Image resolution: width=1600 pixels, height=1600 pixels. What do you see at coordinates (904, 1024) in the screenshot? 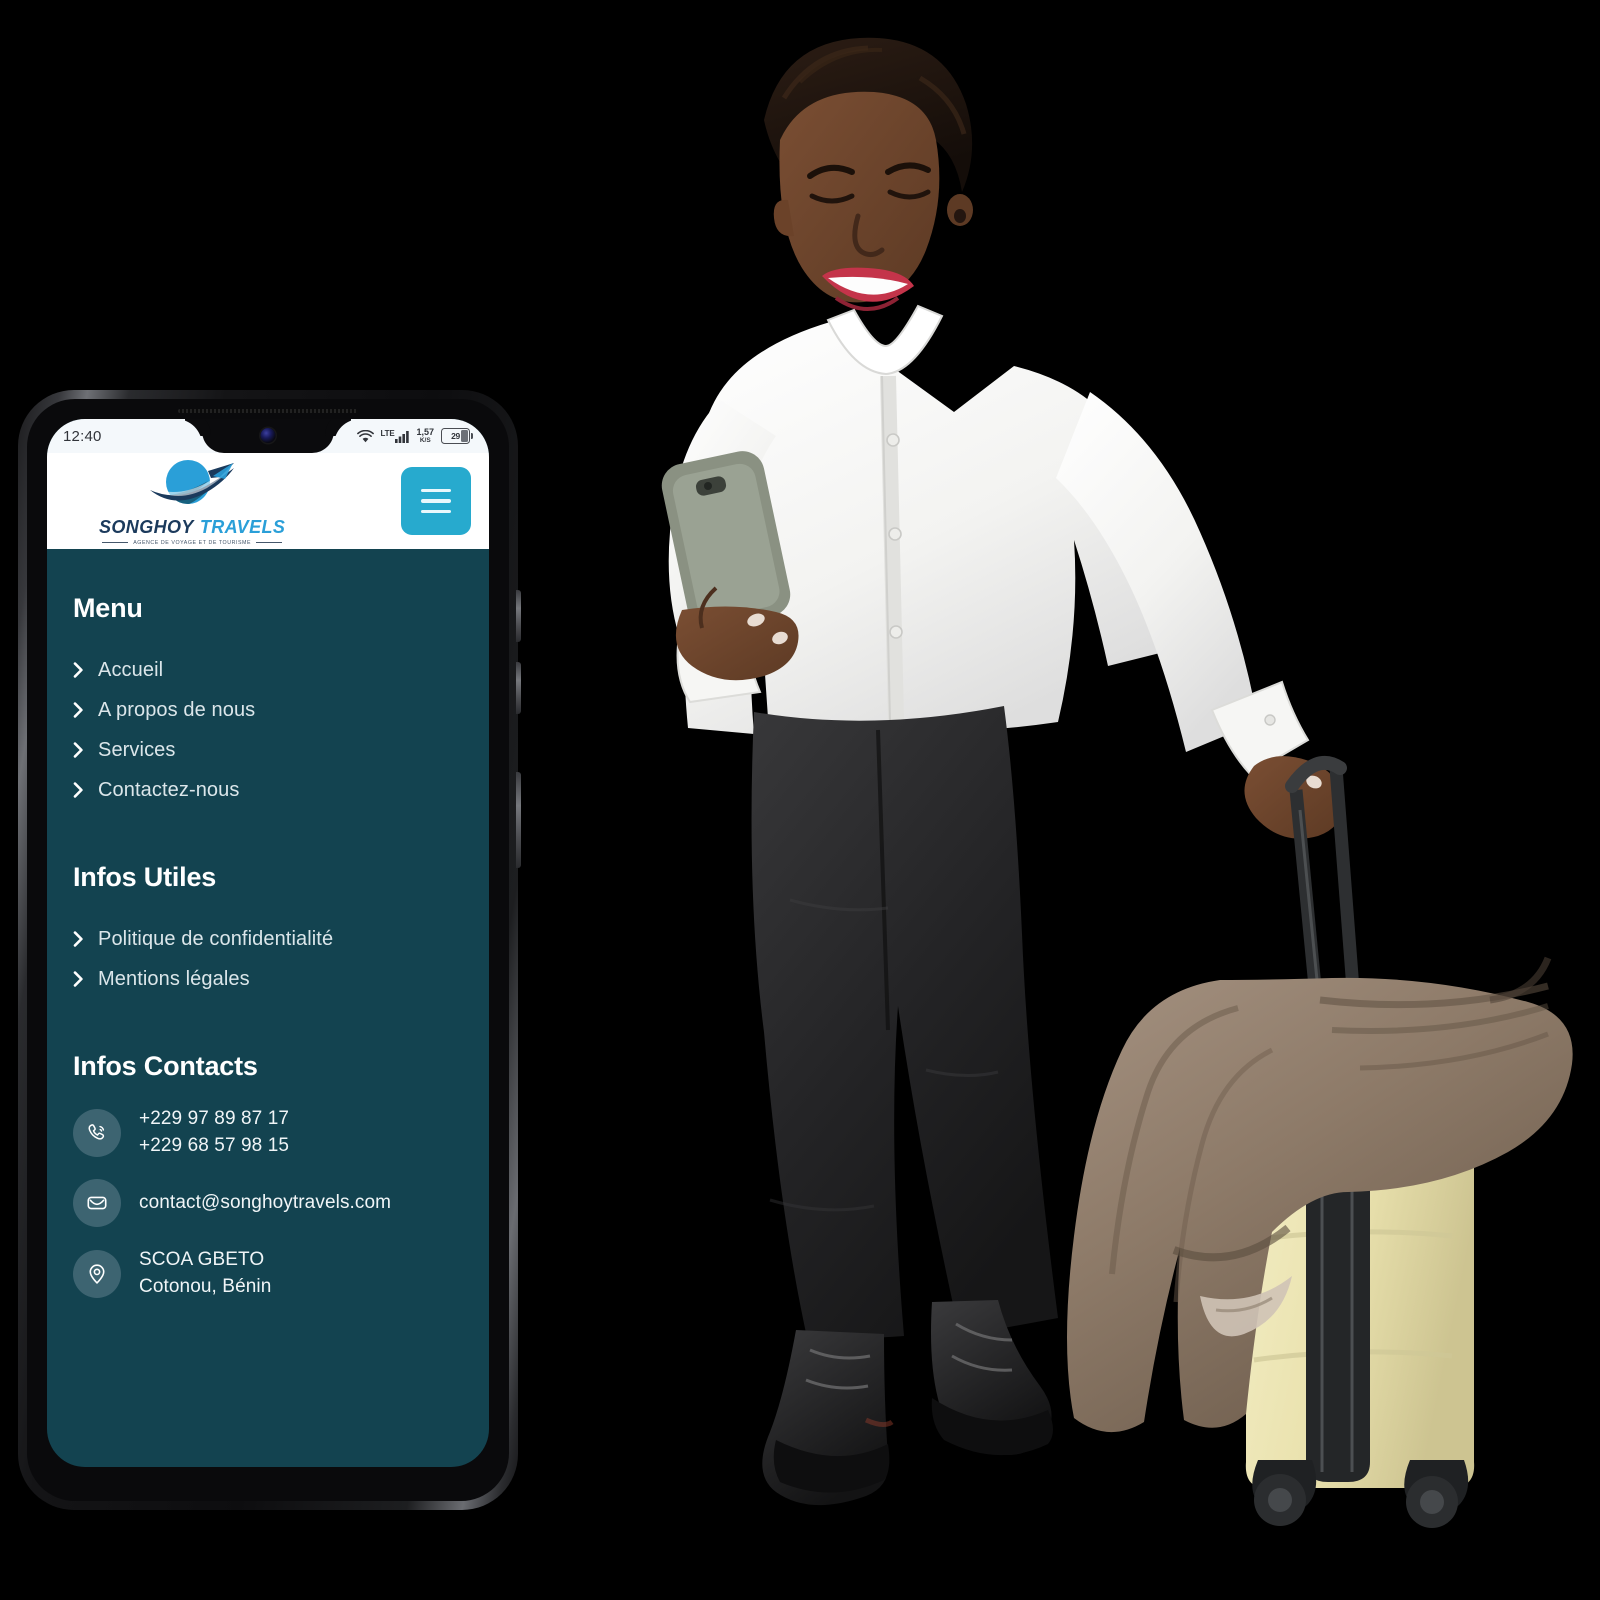
I see `black-trousers` at bounding box center [904, 1024].